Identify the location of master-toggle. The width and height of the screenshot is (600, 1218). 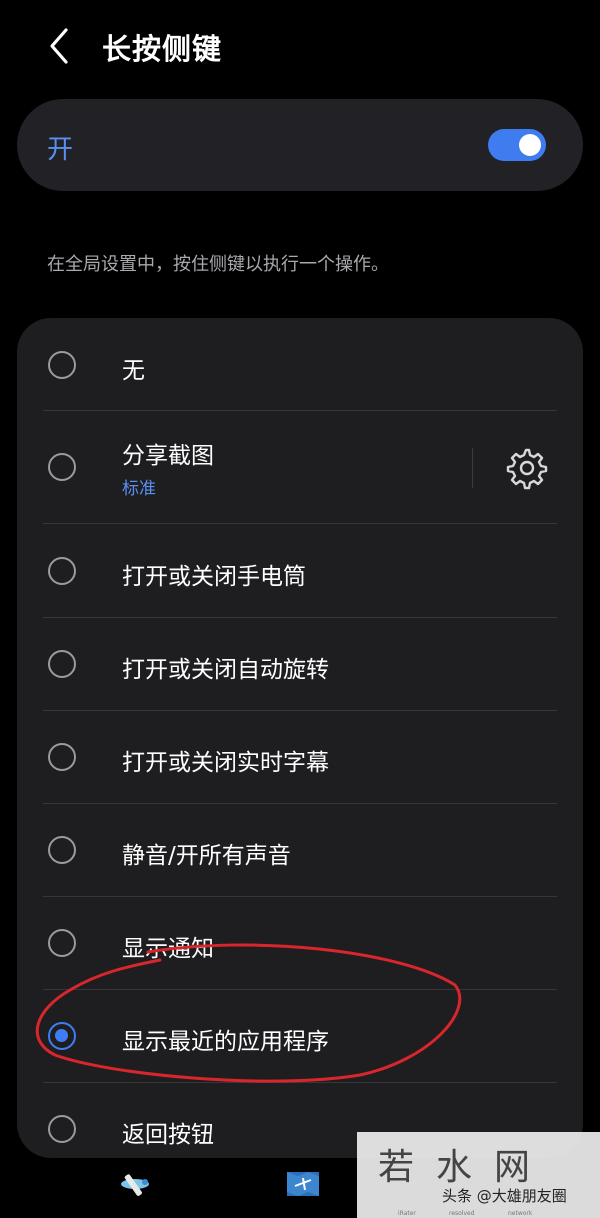
(517, 145).